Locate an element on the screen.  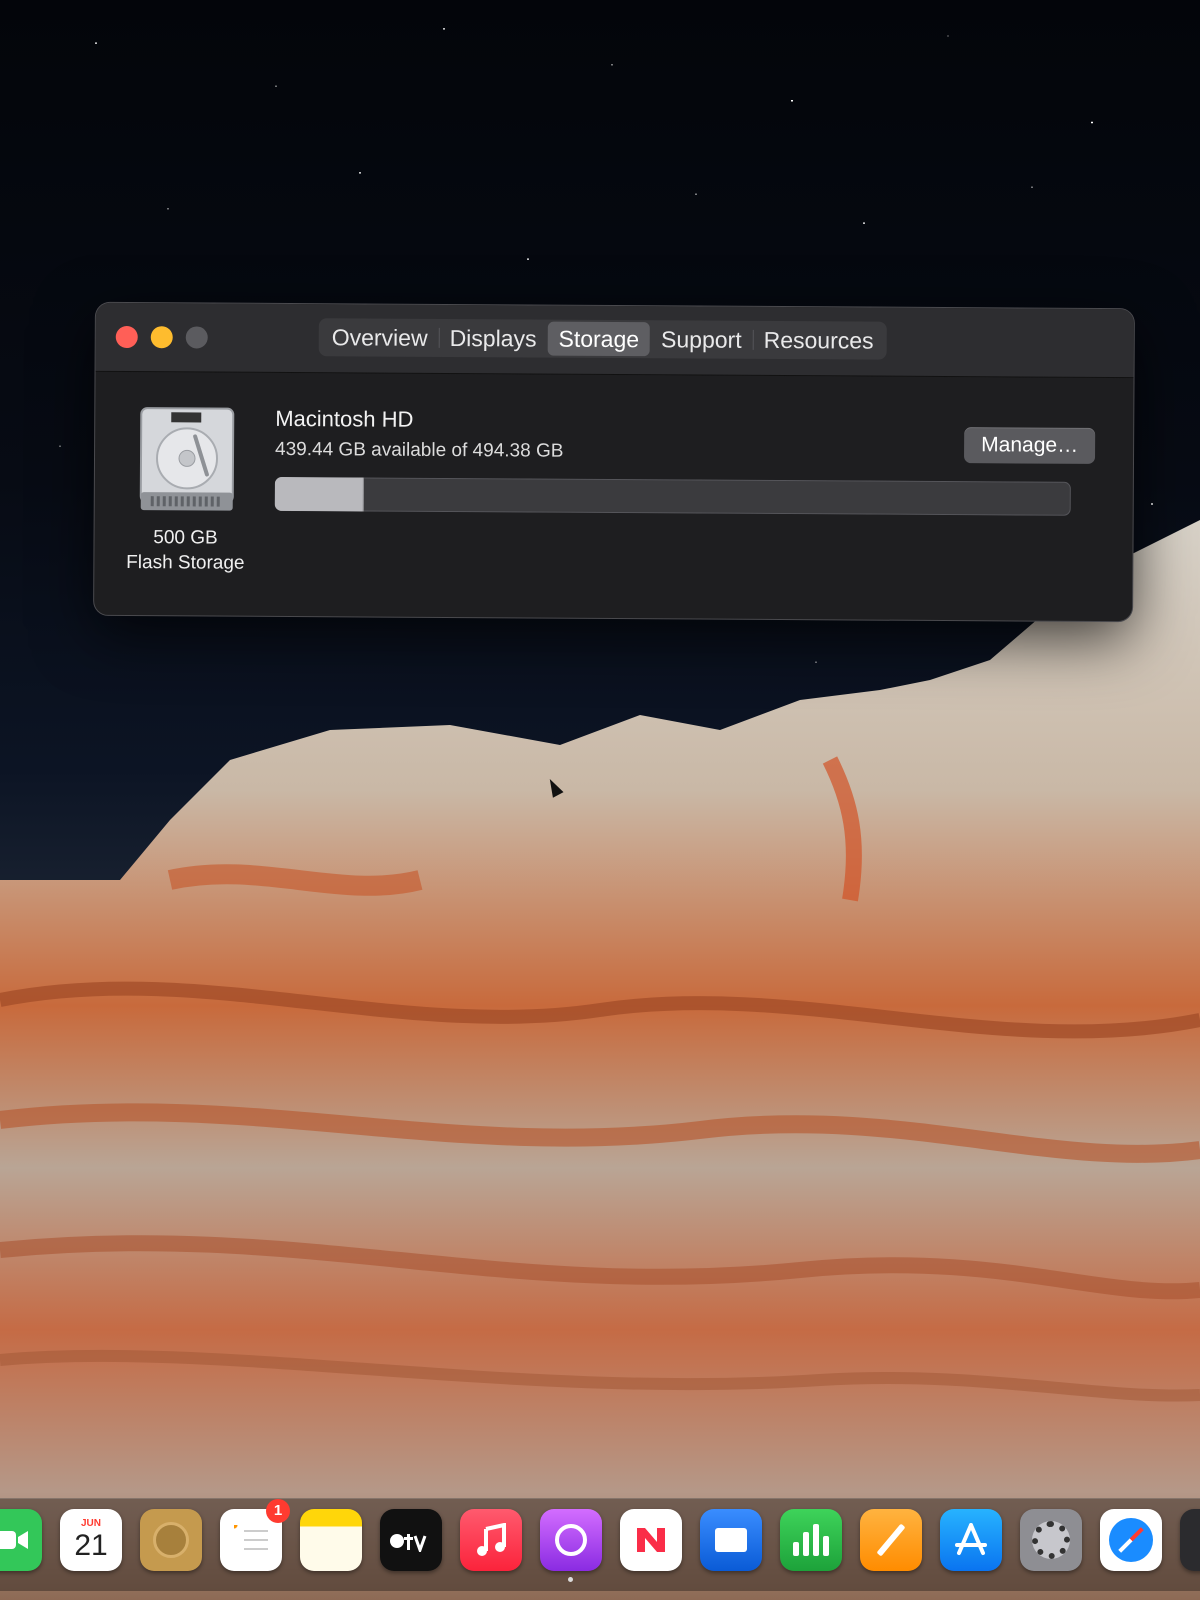
contacts-icon is located at coordinates (171, 1540).